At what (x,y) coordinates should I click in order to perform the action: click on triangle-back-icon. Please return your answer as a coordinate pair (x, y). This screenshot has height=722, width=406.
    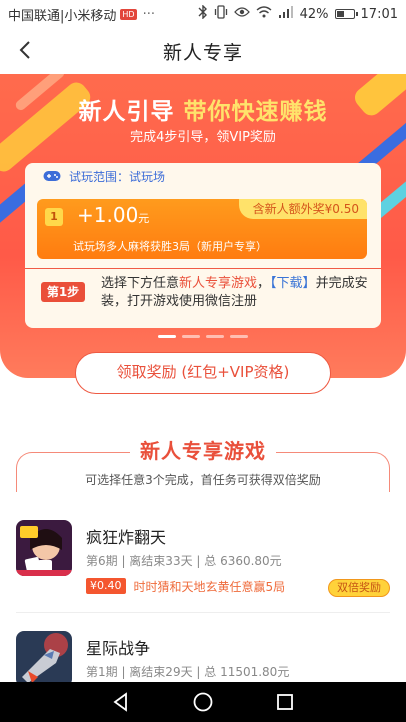
    Looking at the image, I should click on (120, 702).